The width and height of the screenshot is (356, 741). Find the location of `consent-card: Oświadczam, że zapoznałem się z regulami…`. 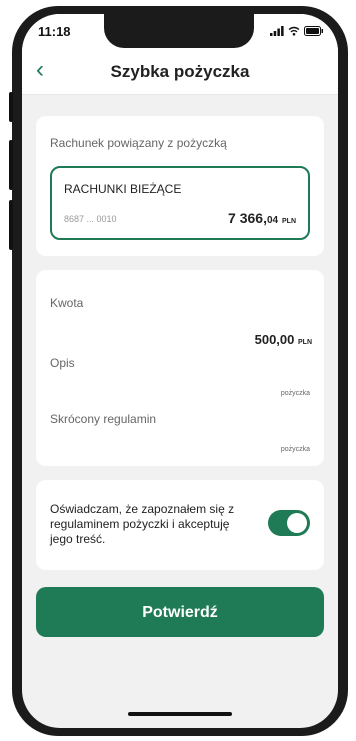

consent-card: Oświadczam, że zapoznałem się z regulami… is located at coordinates (180, 525).